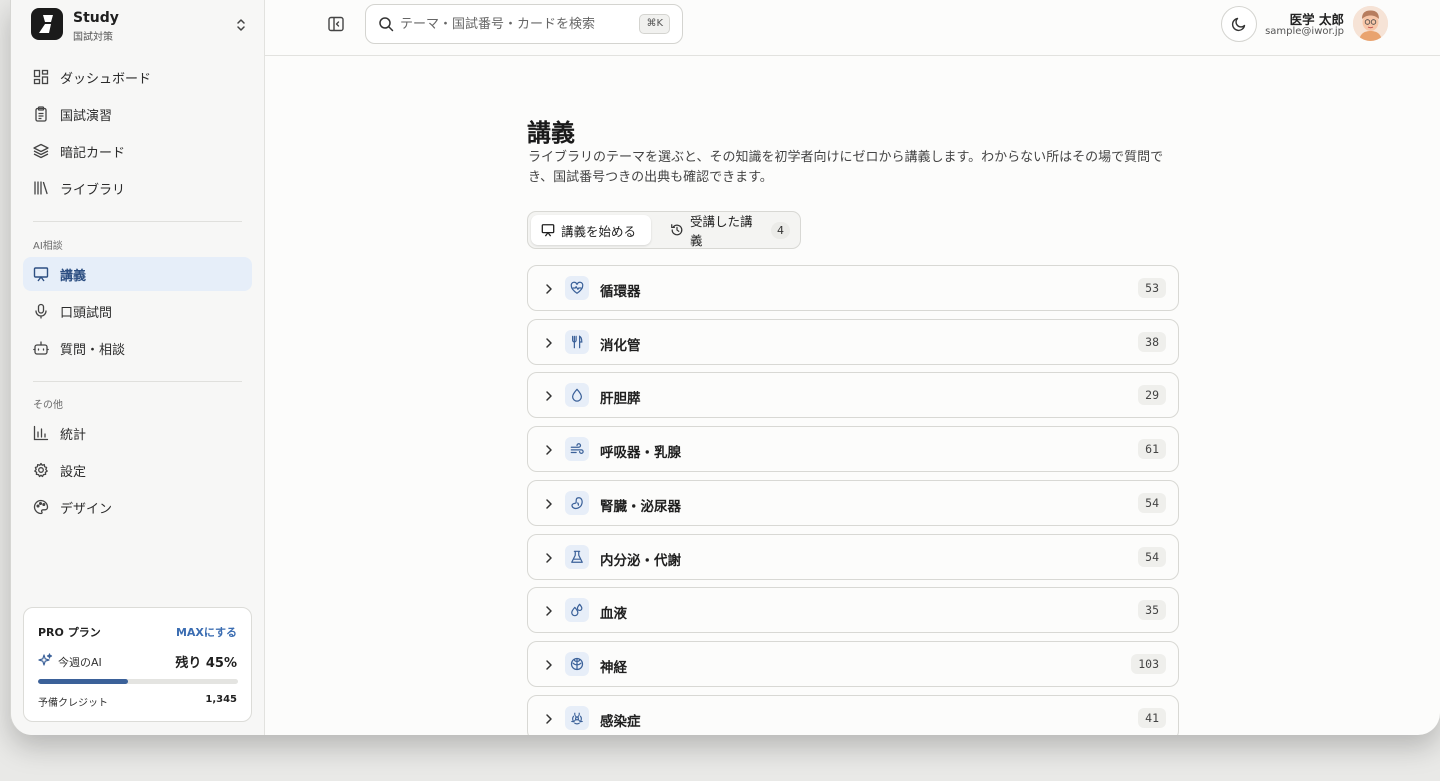  I want to click on topic-count: 41, so click(1152, 718).